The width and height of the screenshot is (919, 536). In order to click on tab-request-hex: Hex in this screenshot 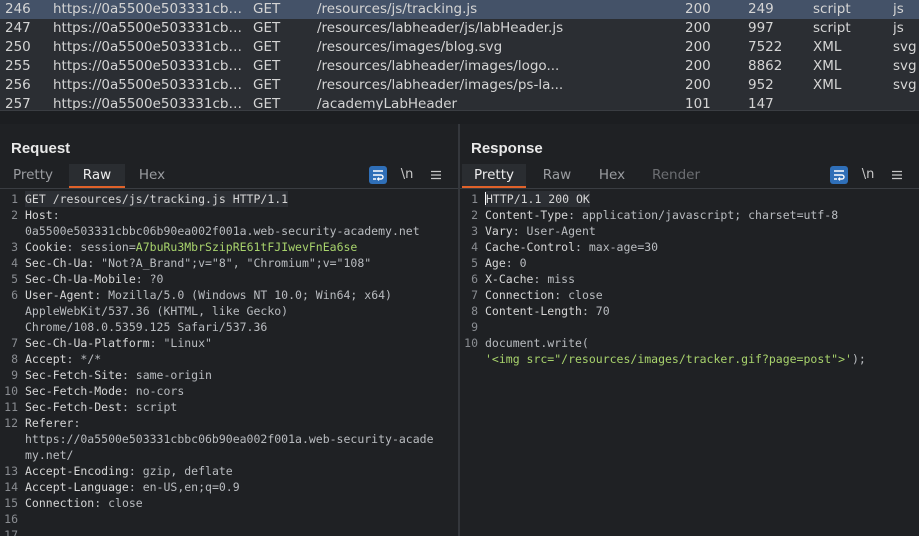, I will do `click(152, 176)`.